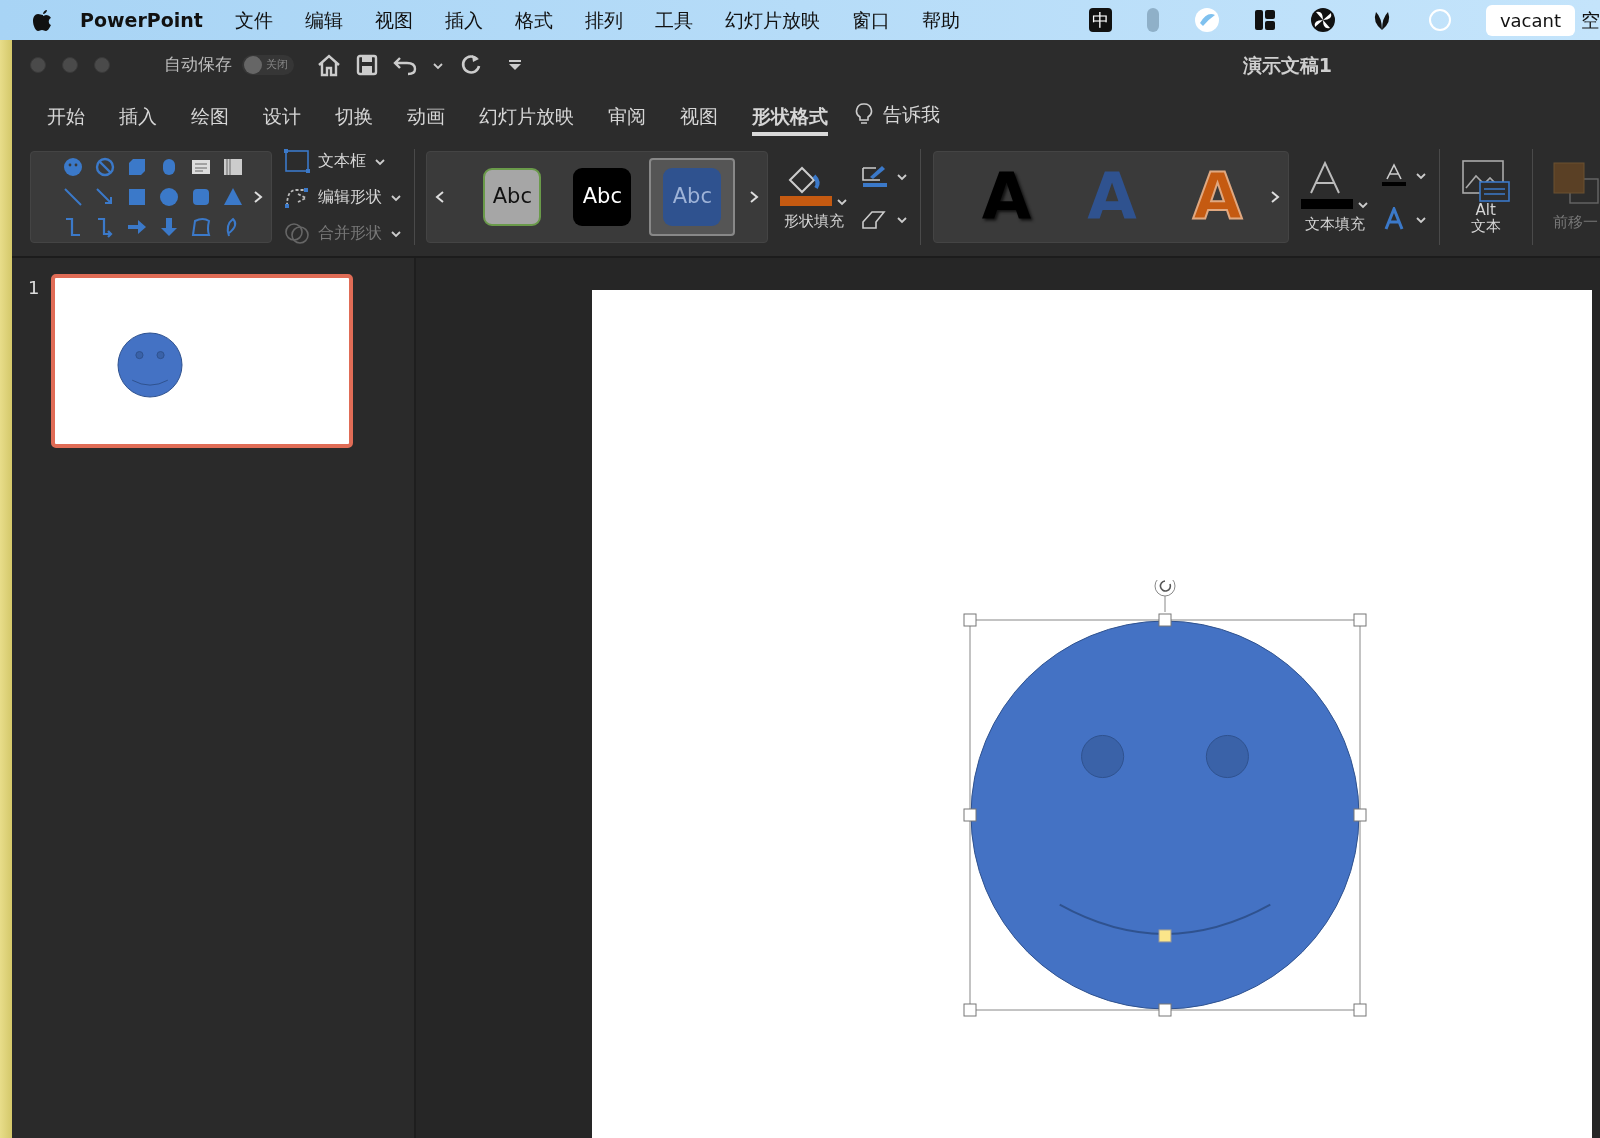 Image resolution: width=1600 pixels, height=1138 pixels. What do you see at coordinates (533, 20) in the screenshot?
I see `menu-item: 格式` at bounding box center [533, 20].